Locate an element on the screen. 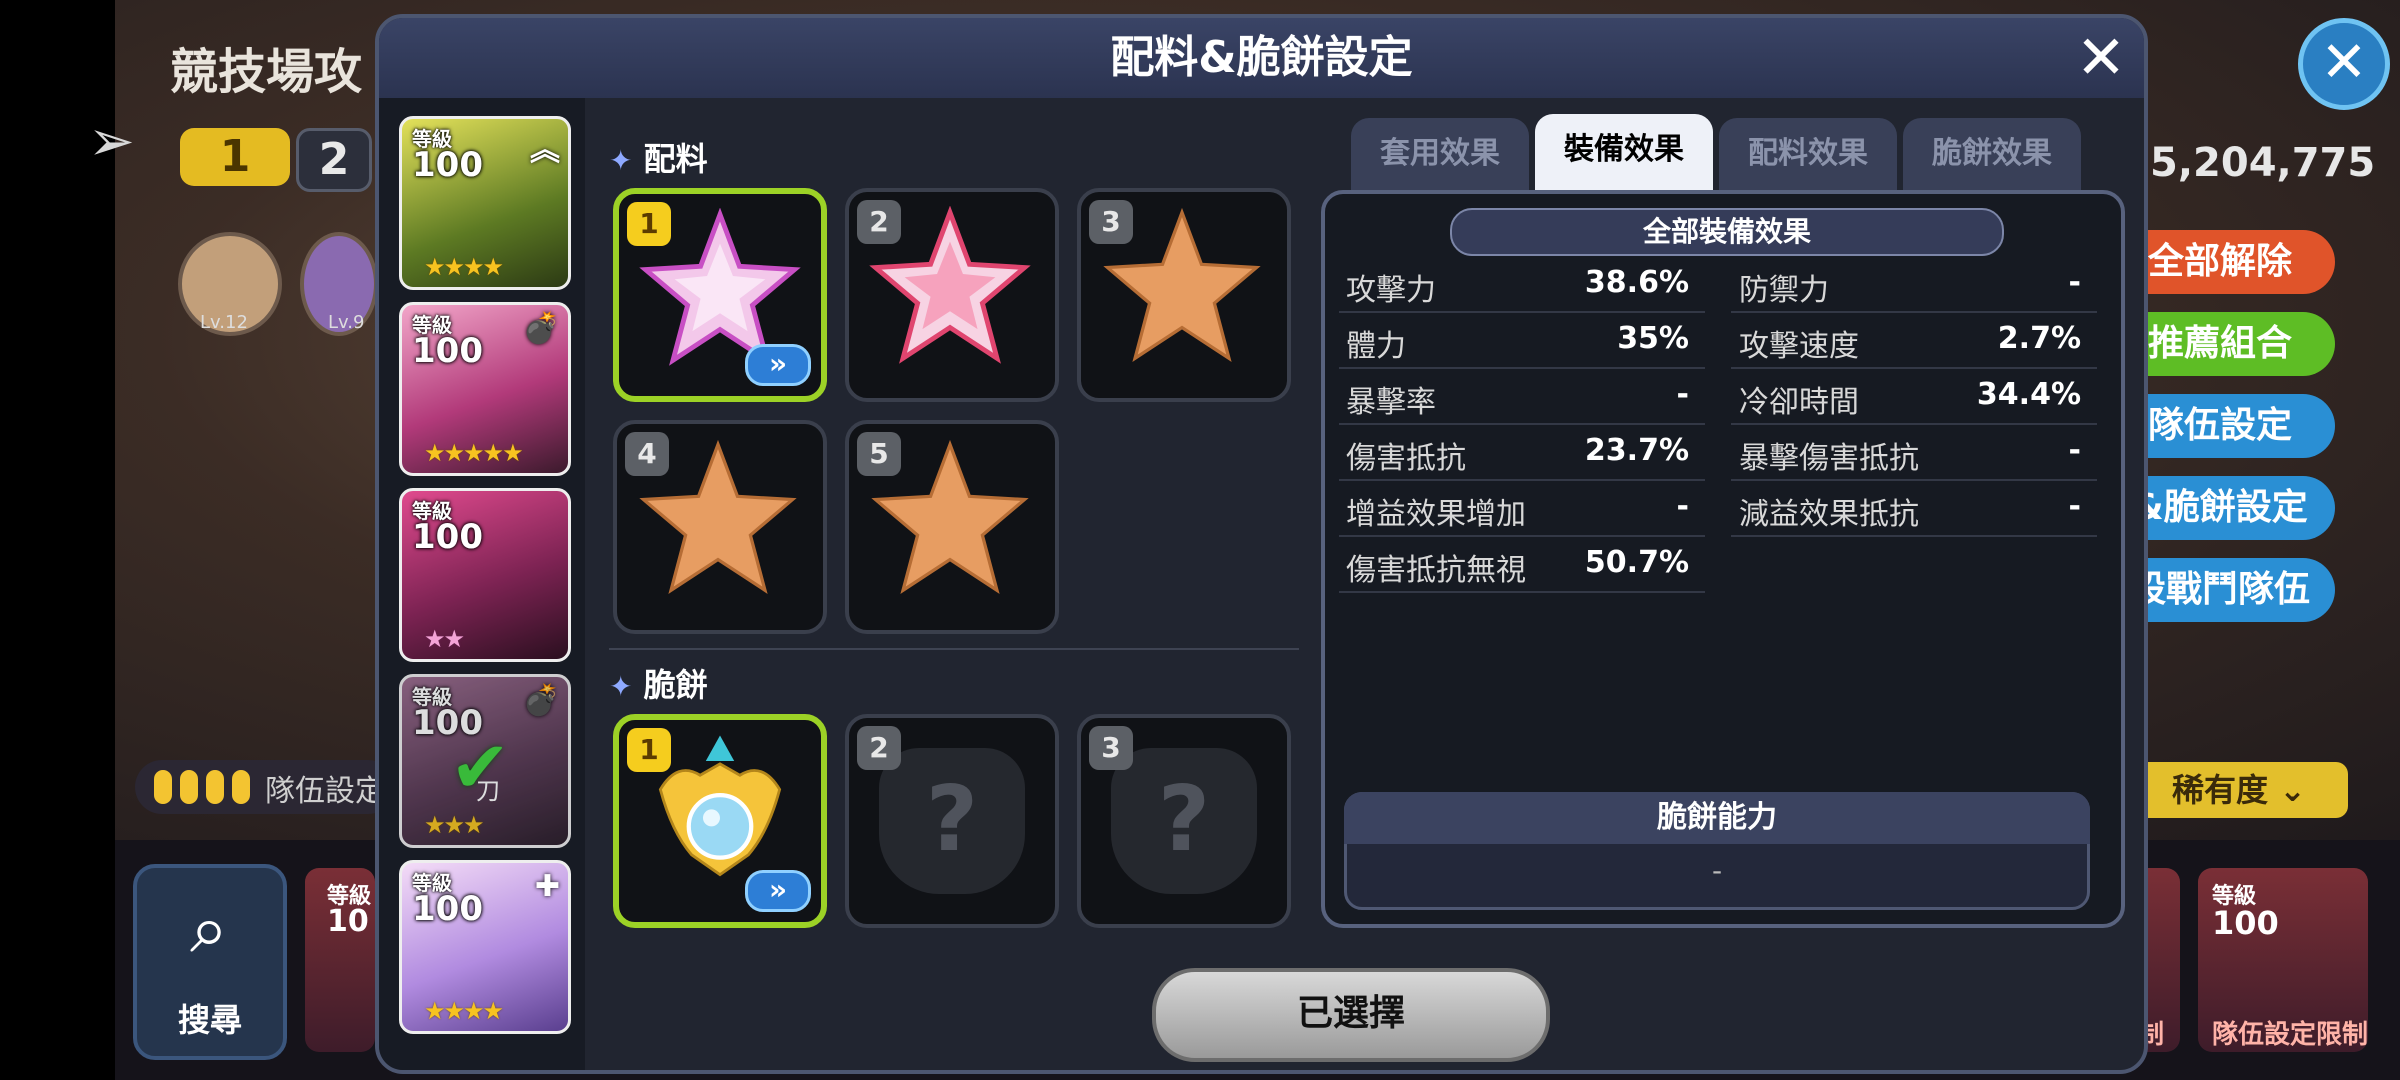 This screenshot has width=2400, height=1080. star-rating: ★★ is located at coordinates (444, 639).